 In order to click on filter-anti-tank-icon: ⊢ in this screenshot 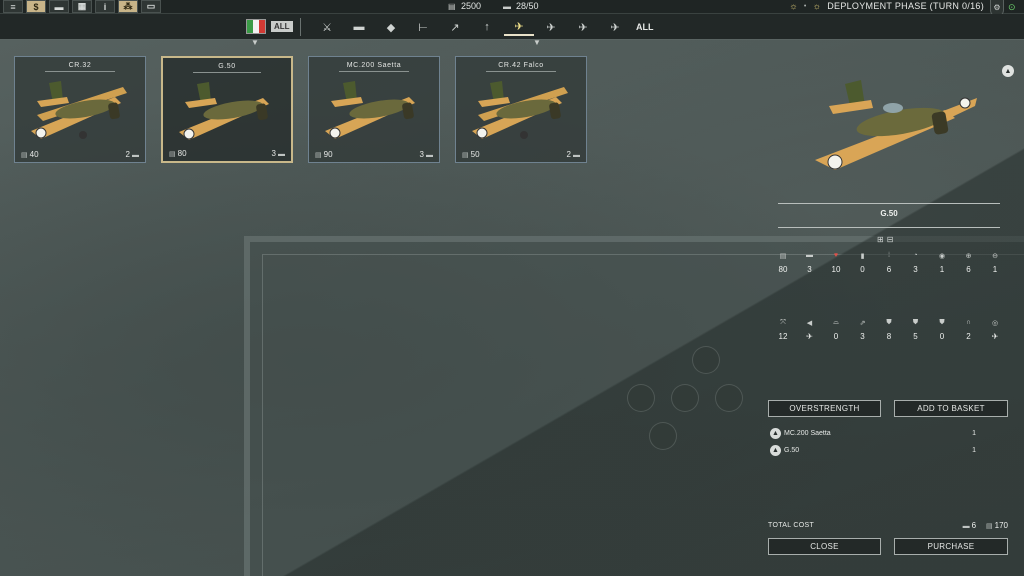, I will do `click(423, 27)`.